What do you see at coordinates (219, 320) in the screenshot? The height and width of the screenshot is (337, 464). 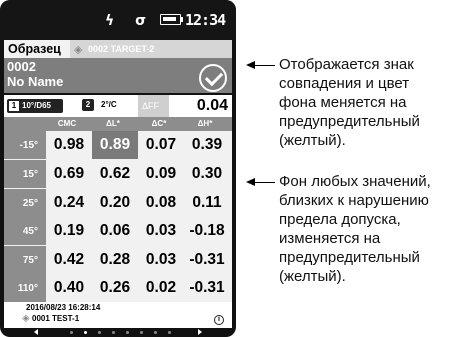 I see `info-icon: i` at bounding box center [219, 320].